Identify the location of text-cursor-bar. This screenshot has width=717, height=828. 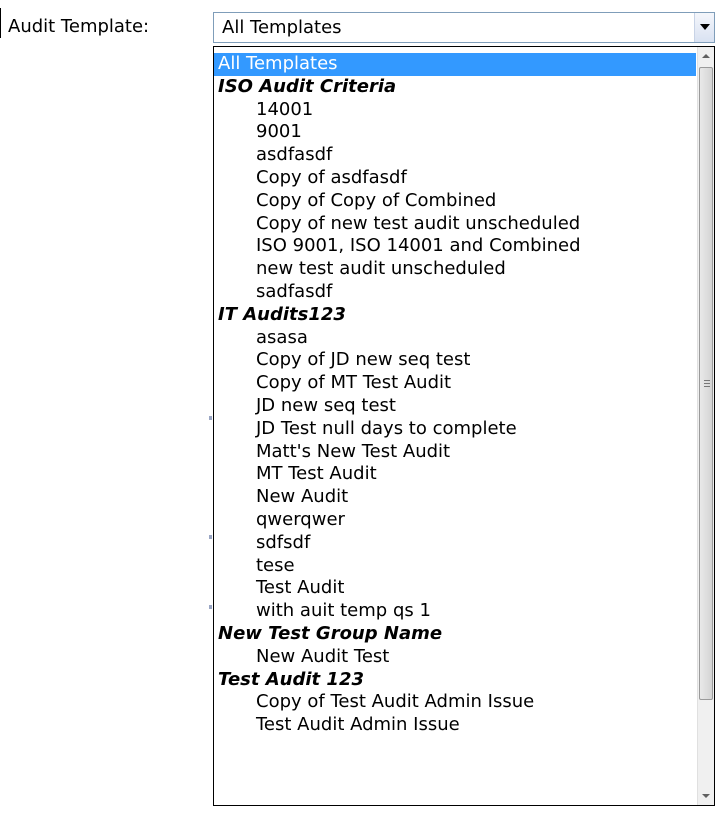
(0, 23).